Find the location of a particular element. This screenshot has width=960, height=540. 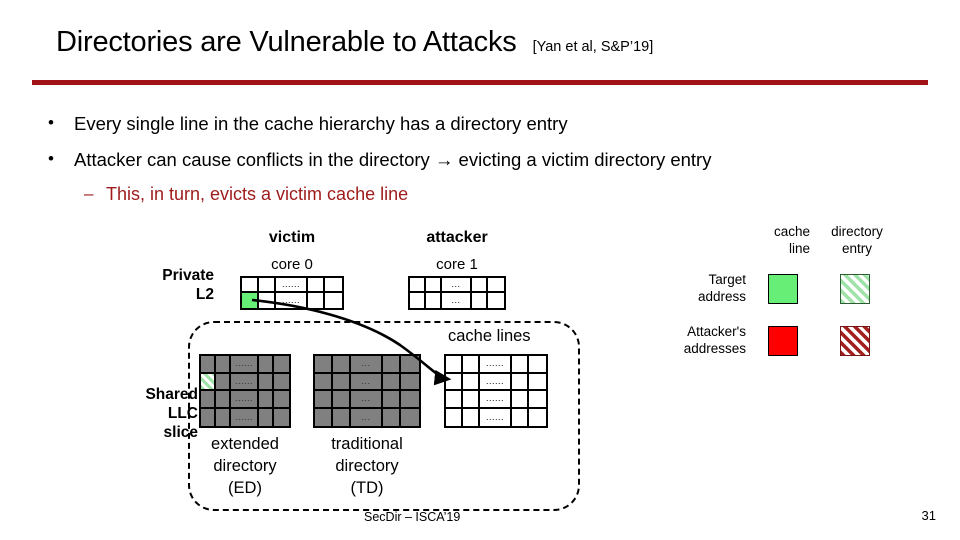

legend-swatch-target-cache-line is located at coordinates (783, 289).